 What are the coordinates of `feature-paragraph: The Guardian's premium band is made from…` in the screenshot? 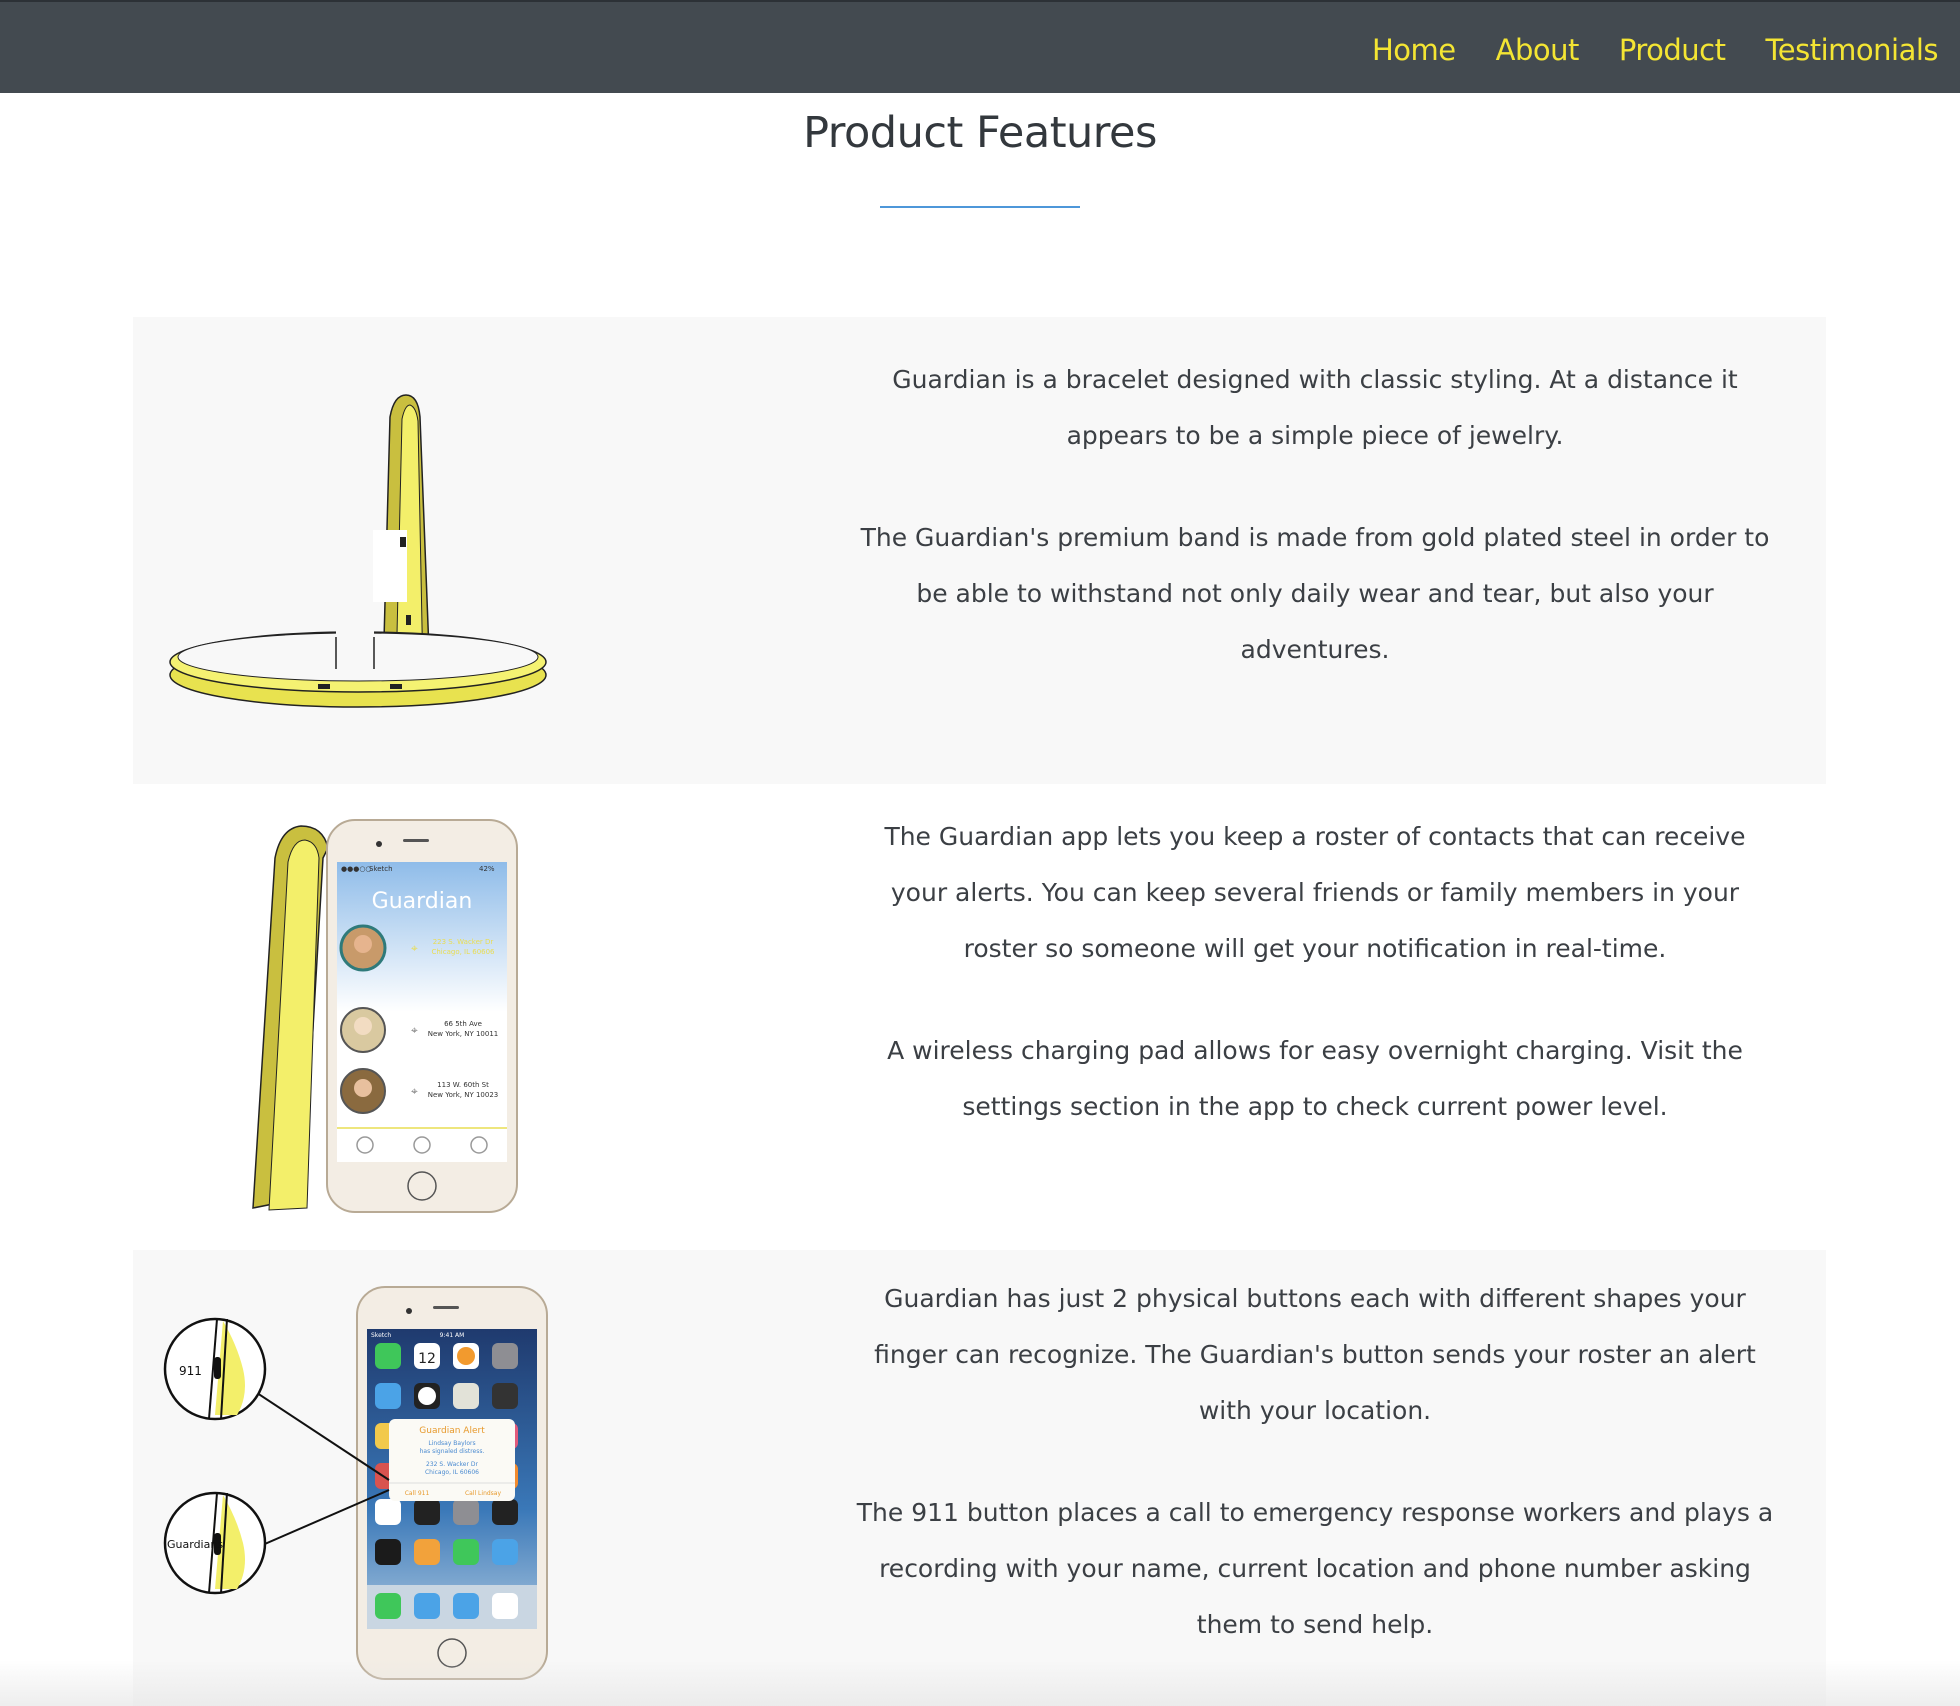 It's located at (1315, 593).